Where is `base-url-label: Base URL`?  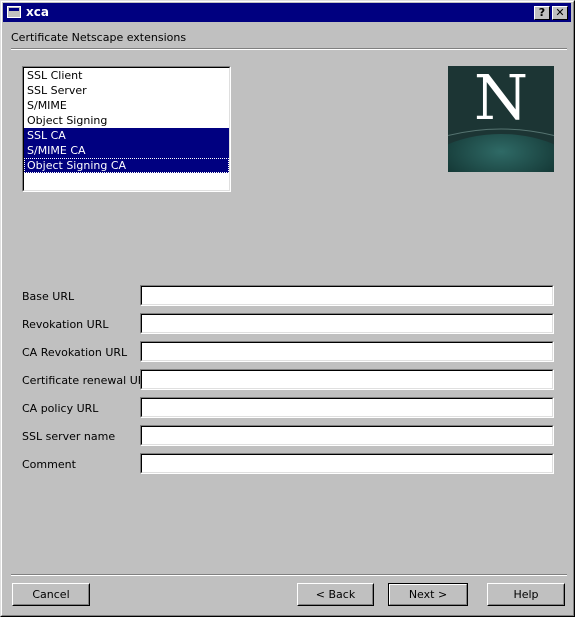
base-url-label: Base URL is located at coordinates (48, 296).